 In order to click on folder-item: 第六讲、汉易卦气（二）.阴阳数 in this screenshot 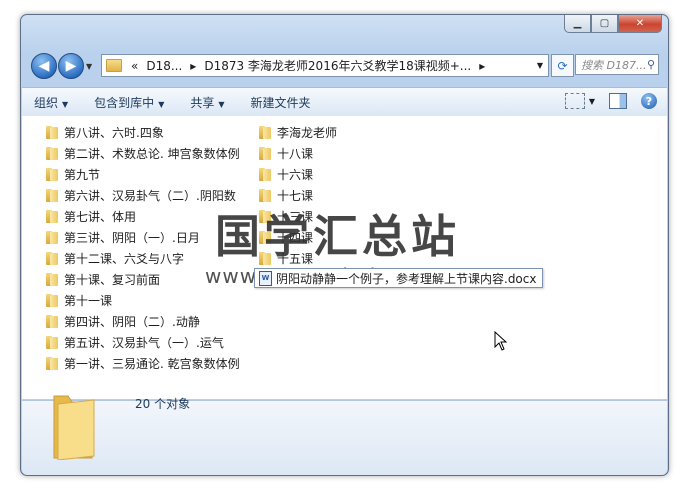, I will do `click(141, 195)`.